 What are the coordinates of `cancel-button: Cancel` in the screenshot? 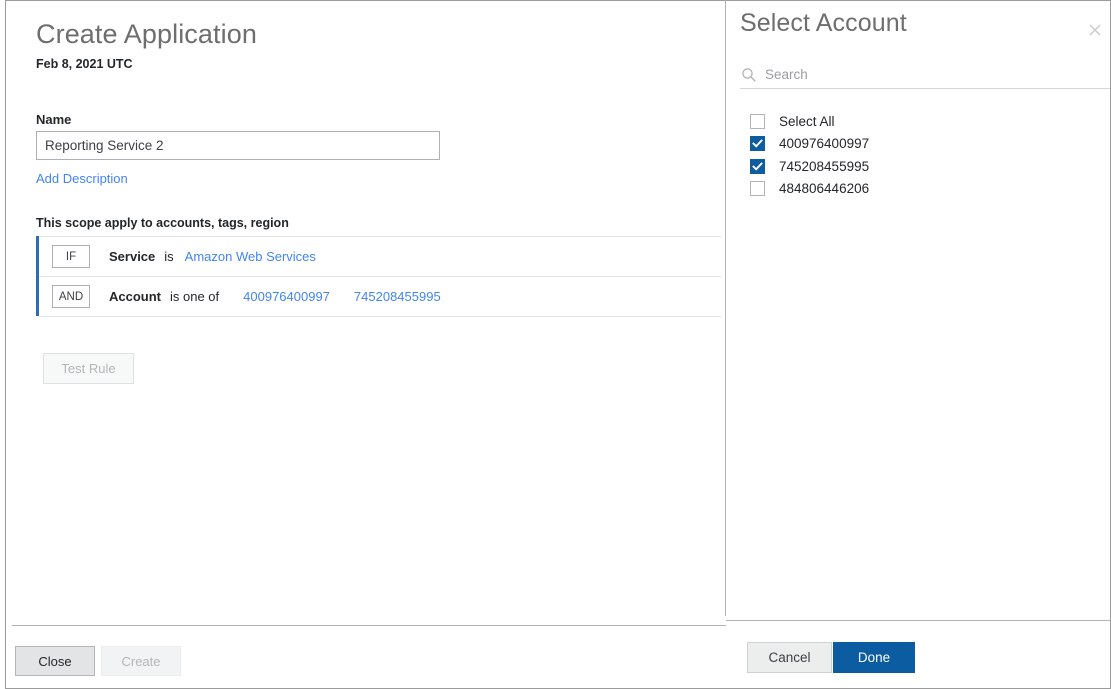 It's located at (789, 657).